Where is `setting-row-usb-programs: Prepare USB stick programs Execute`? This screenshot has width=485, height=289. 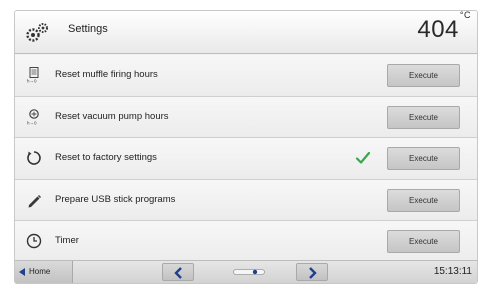 setting-row-usb-programs: Prepare USB stick programs Execute is located at coordinates (246, 200).